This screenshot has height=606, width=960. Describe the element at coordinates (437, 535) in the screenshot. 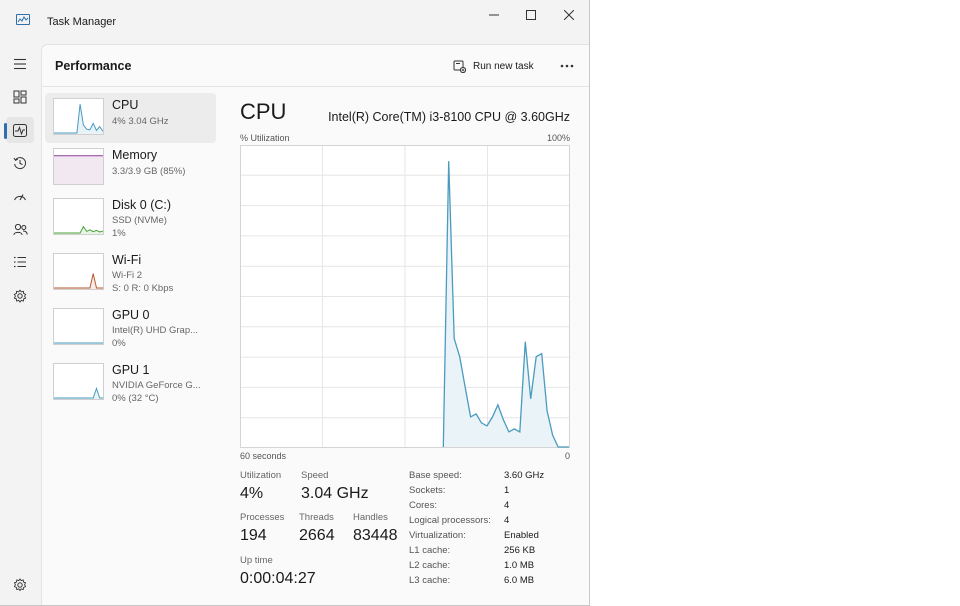

I see `spec-label: Virtualization:` at that location.